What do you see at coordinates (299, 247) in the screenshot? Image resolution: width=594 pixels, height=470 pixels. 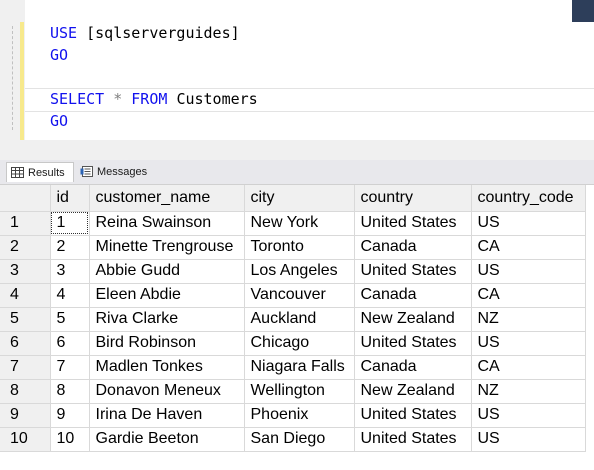 I see `cell-city: Toronto` at bounding box center [299, 247].